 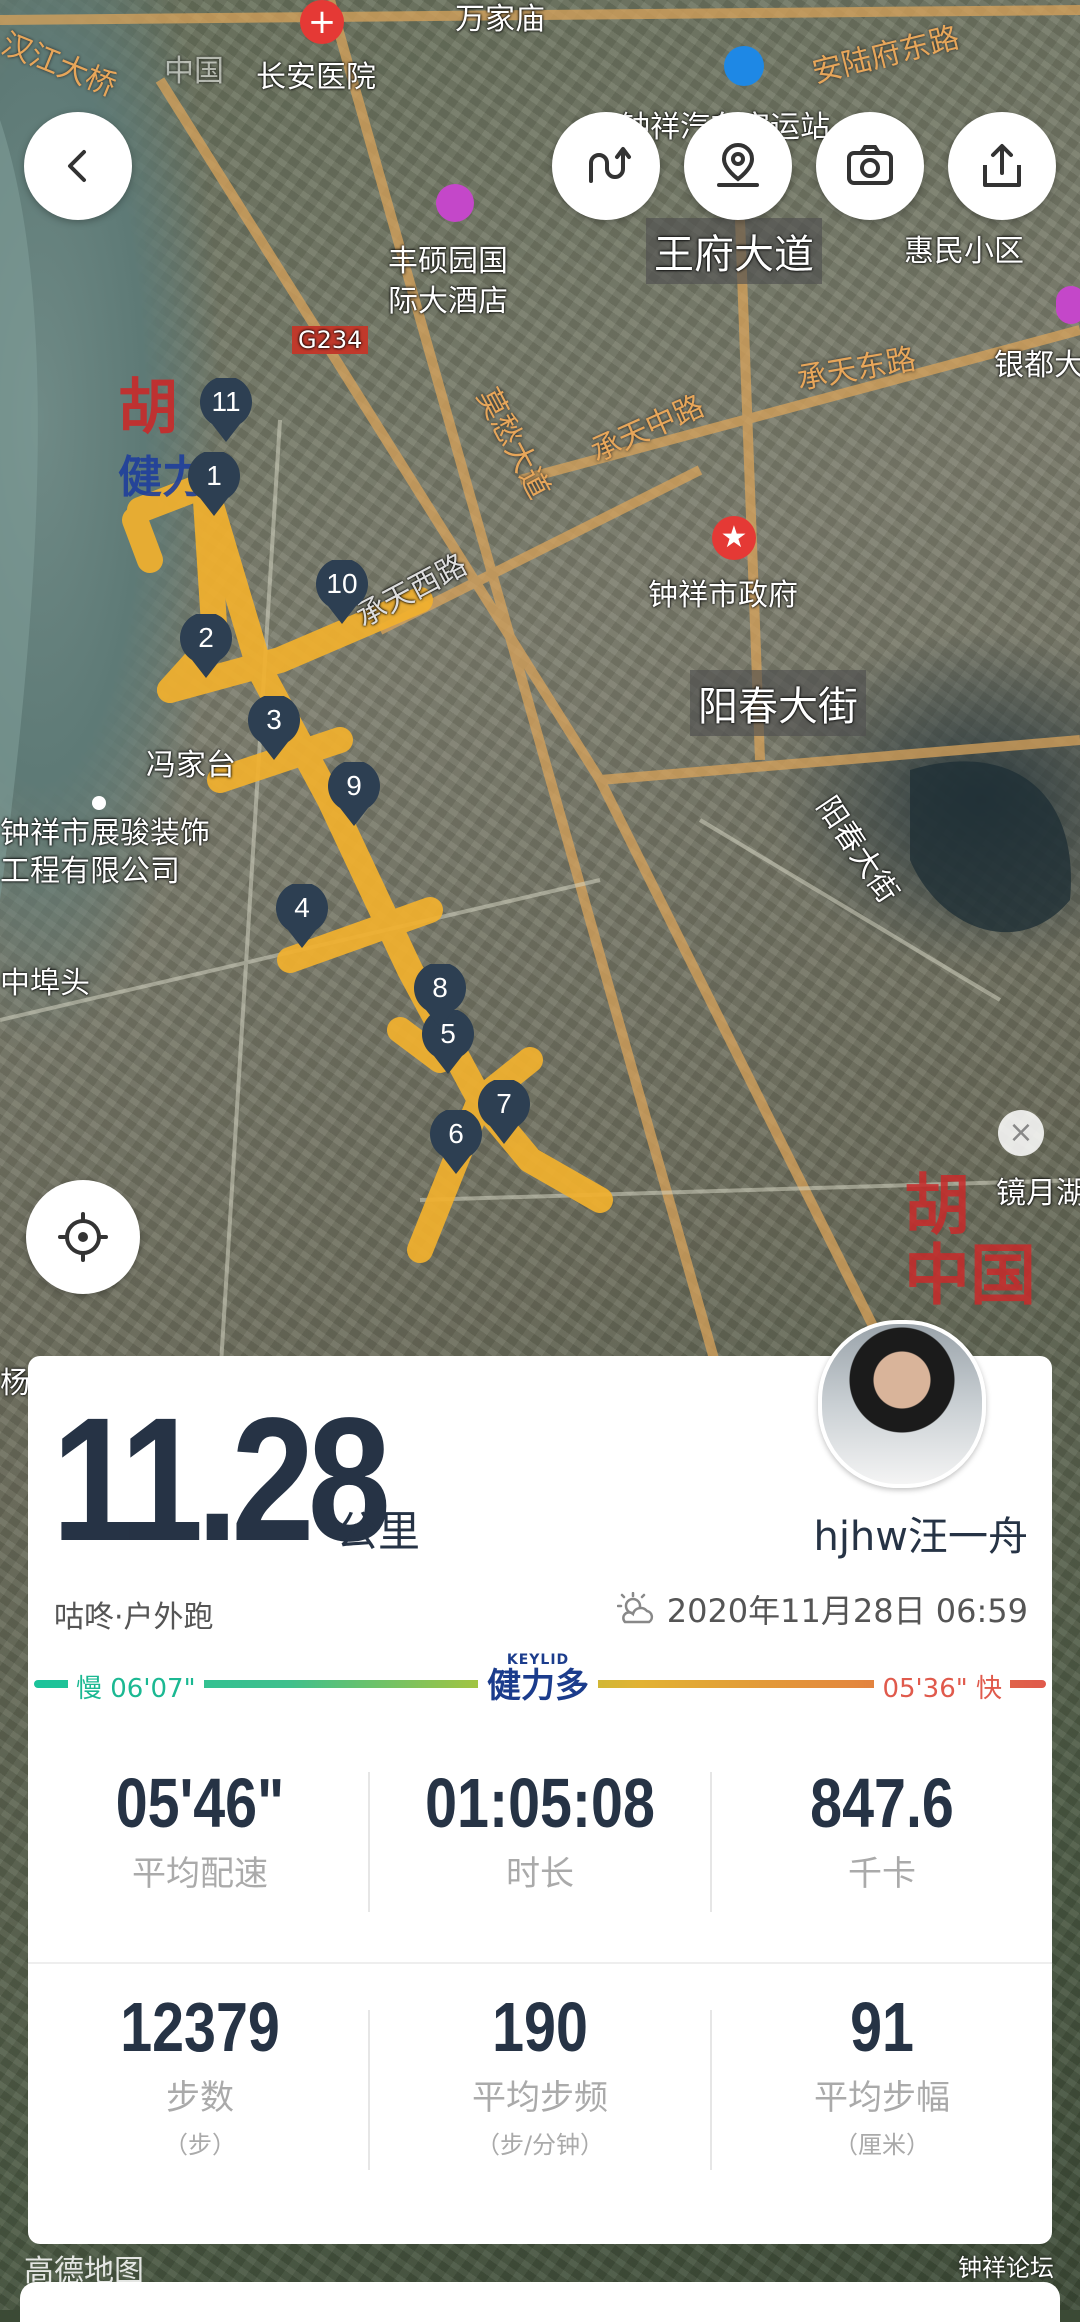 I want to click on map-label: 阳春大街, so click(x=778, y=703).